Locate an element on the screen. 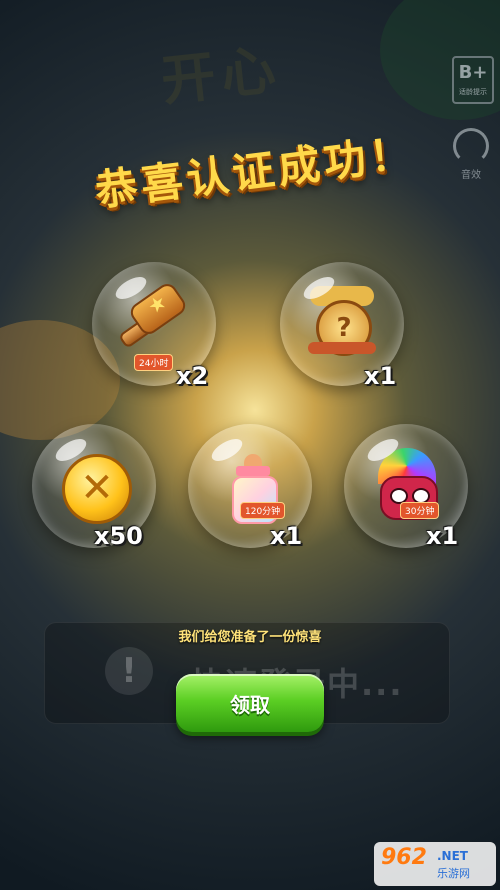  headphones-icon is located at coordinates (471, 146).